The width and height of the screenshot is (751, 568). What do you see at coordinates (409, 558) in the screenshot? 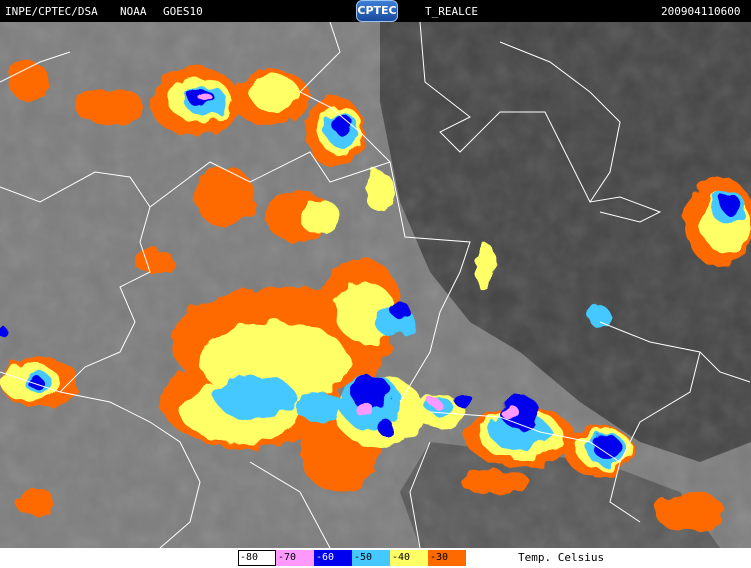
I see `legend-item-40: -40` at bounding box center [409, 558].